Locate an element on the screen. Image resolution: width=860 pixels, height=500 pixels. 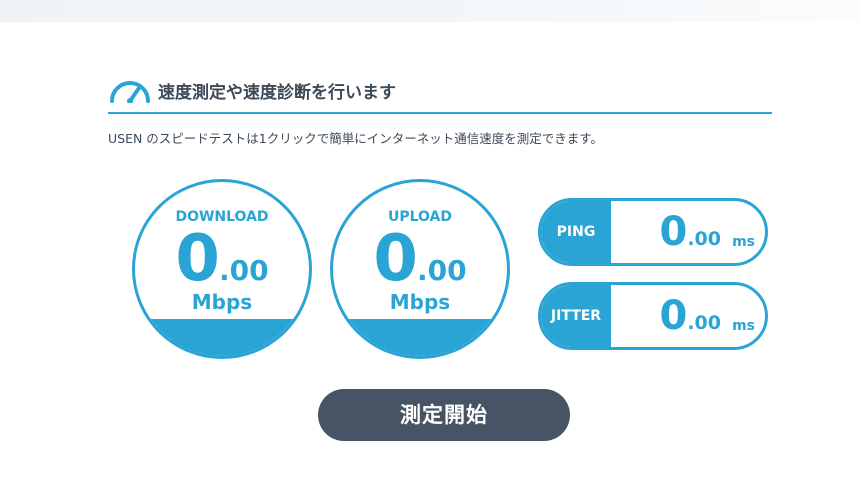
download-value-integer: 0 is located at coordinates (197, 259).